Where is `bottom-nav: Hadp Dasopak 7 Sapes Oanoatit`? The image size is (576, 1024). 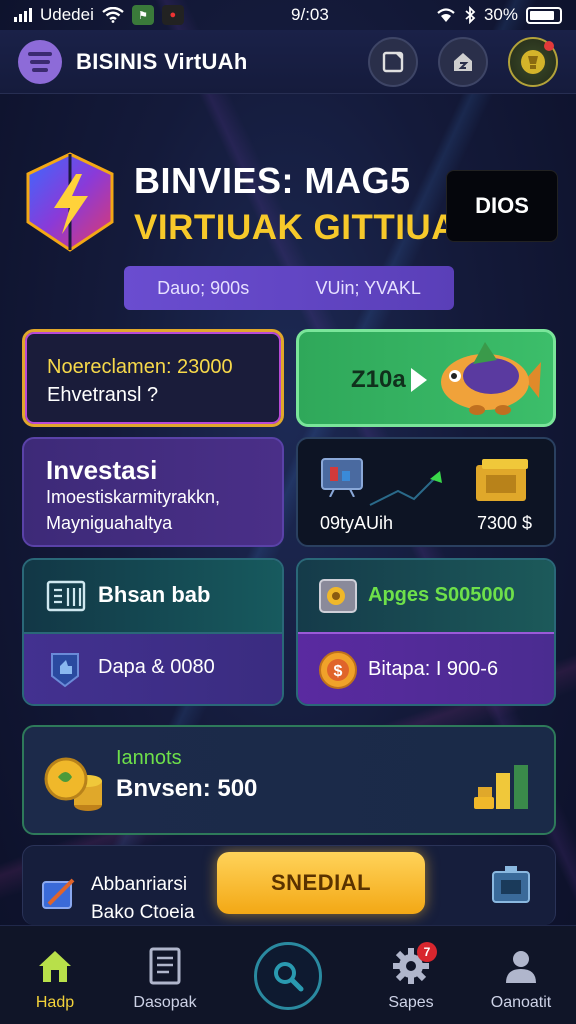 bottom-nav: Hadp Dasopak 7 Sapes Oanoatit is located at coordinates (288, 974).